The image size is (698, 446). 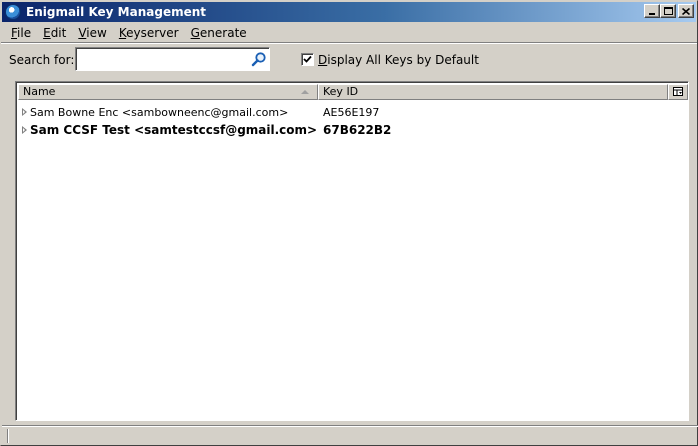 I want to click on menu-edit: Edit, so click(x=54, y=33).